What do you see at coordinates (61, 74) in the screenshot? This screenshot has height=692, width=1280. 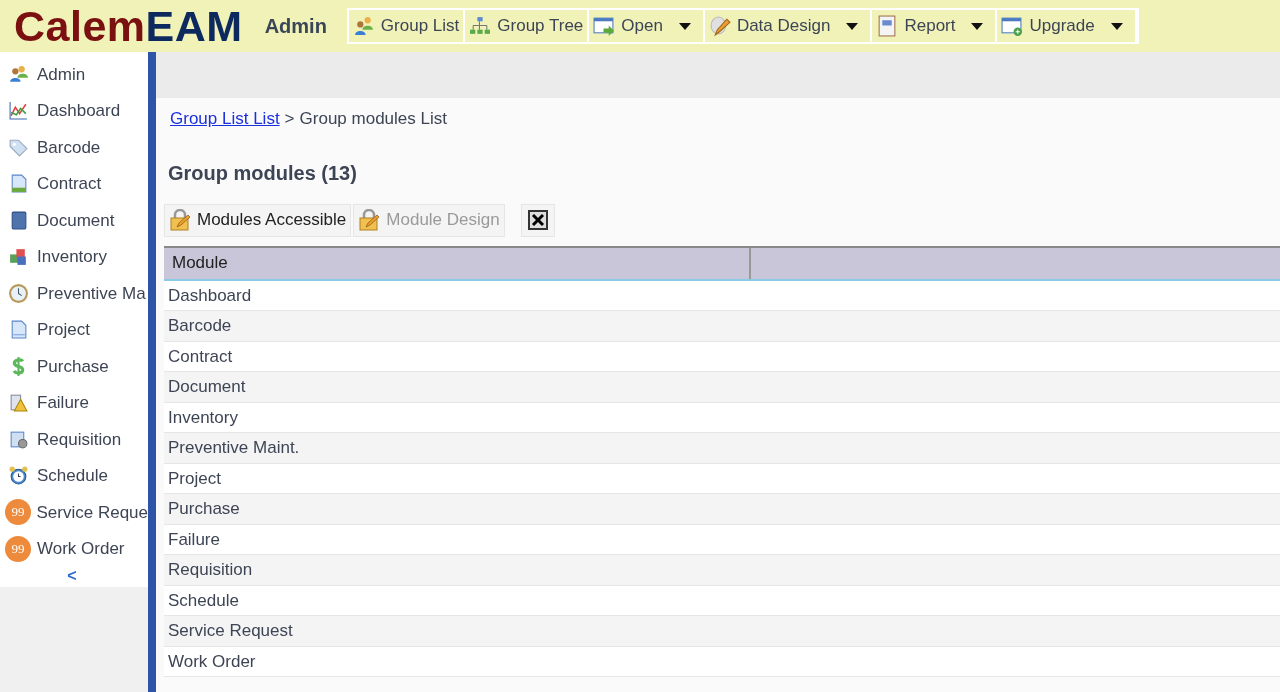 I see `sidebar-label: Admin` at bounding box center [61, 74].